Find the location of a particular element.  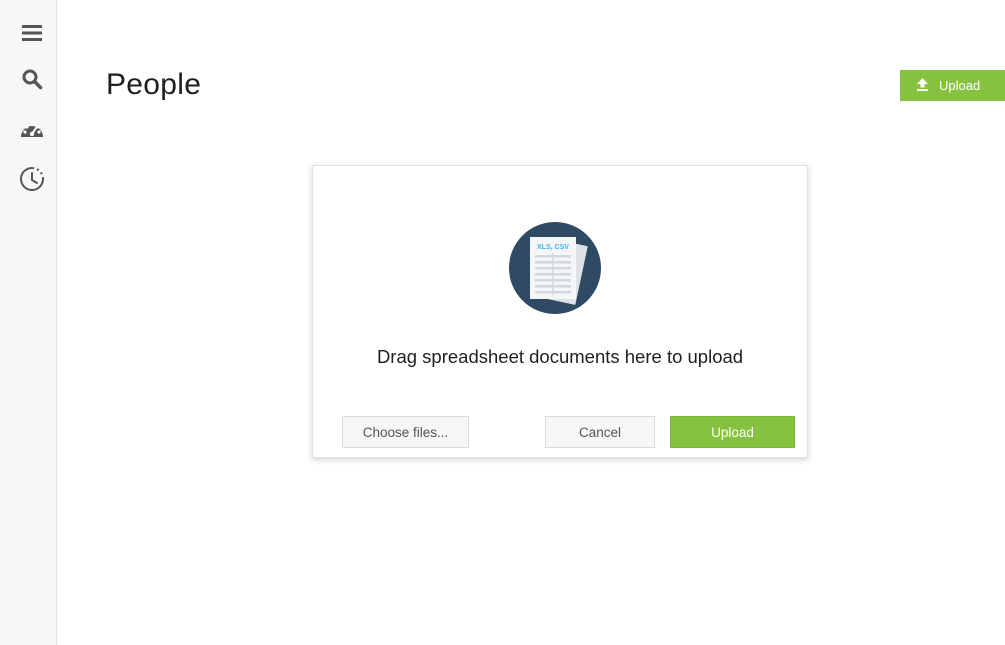

menu-button is located at coordinates (32, 33).